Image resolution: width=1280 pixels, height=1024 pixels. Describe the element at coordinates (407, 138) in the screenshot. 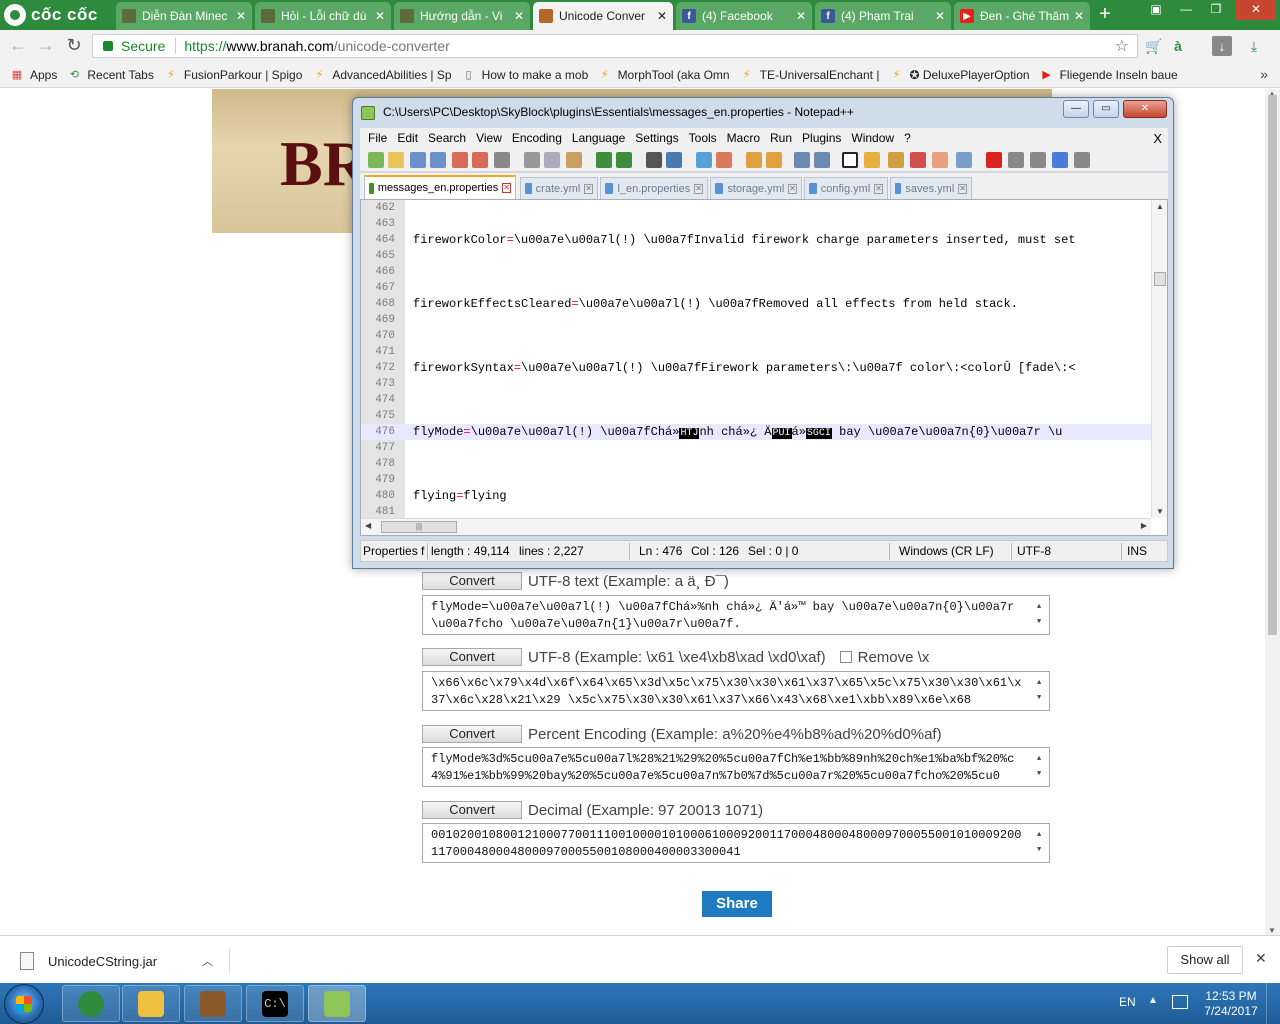

I see `menu-edit: Edit` at that location.